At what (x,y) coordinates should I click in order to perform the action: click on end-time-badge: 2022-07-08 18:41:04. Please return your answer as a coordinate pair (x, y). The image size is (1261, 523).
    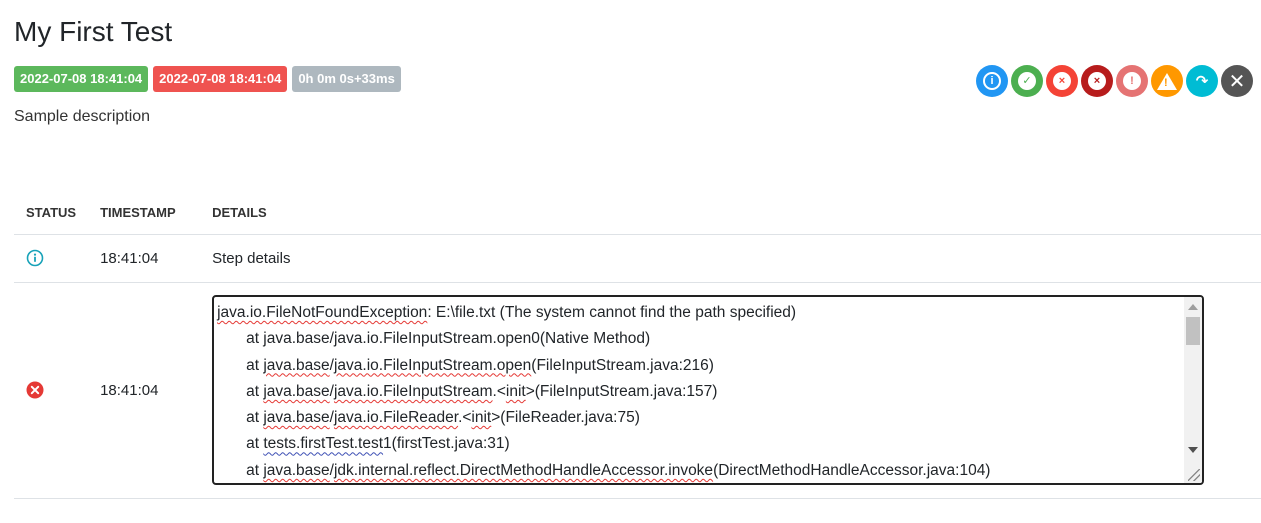
    Looking at the image, I should click on (220, 79).